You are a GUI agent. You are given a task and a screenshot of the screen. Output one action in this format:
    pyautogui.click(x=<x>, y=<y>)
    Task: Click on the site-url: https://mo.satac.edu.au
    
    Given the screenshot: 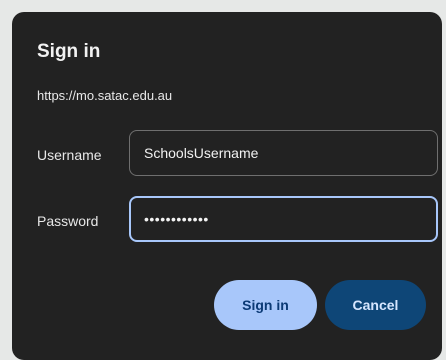 What is the action you would take?
    pyautogui.click(x=105, y=95)
    